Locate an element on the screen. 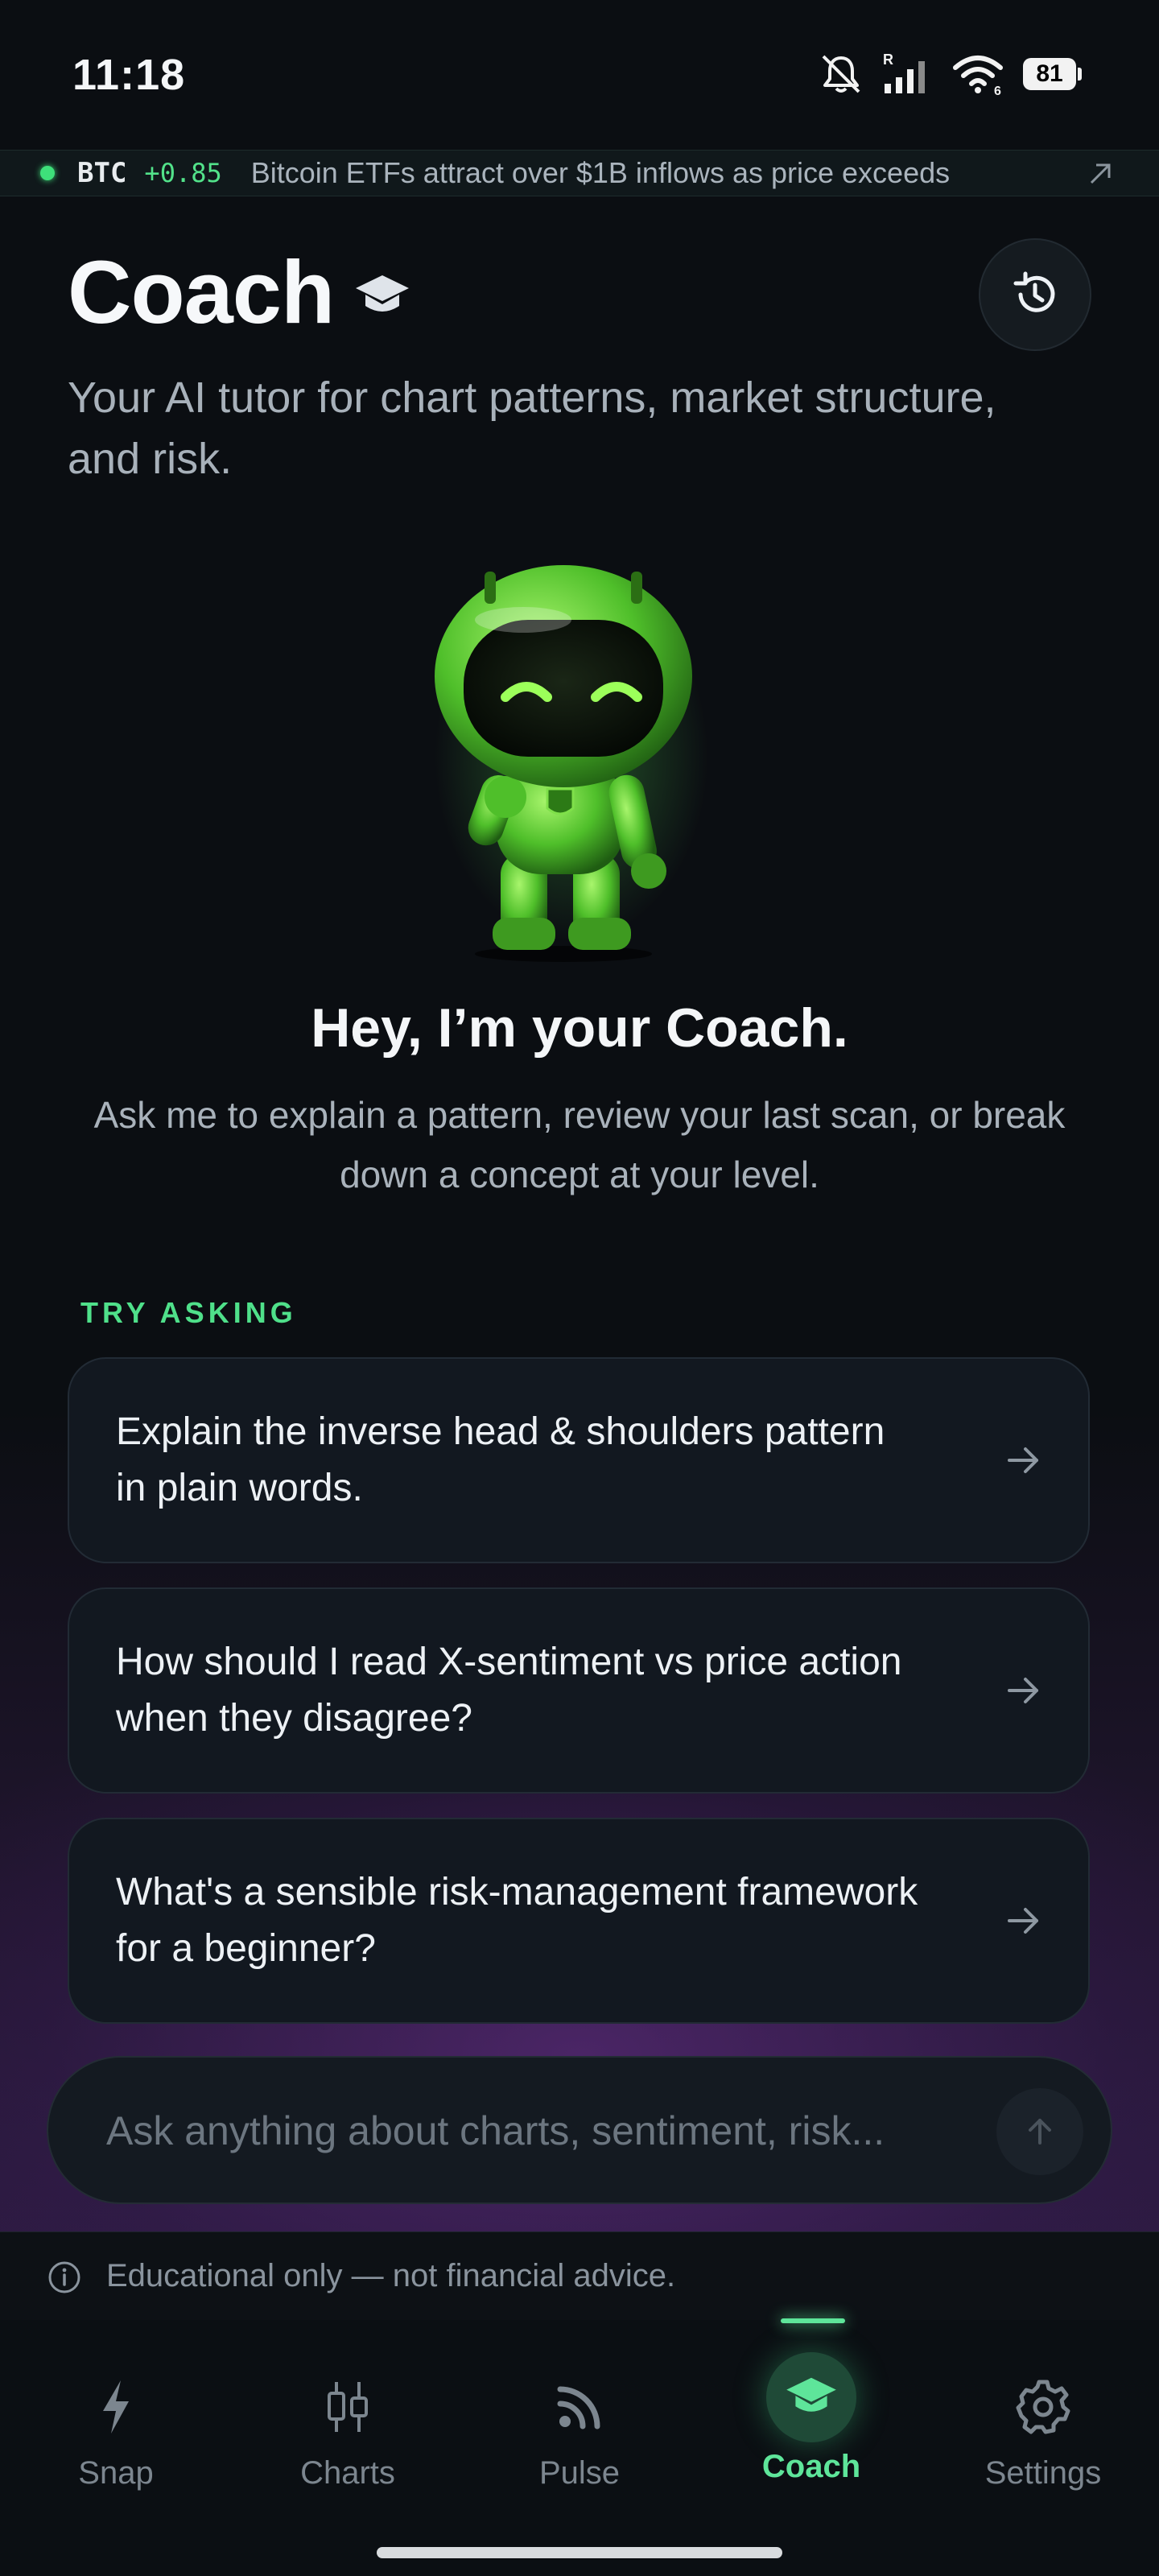 The image size is (1159, 2576). history-button is located at coordinates (1035, 294).